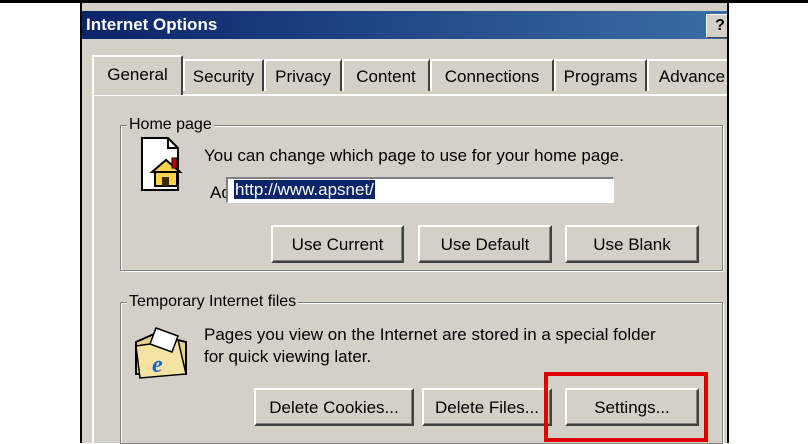 This screenshot has height=444, width=808. What do you see at coordinates (303, 75) in the screenshot?
I see `tab-privacy: Privacy` at bounding box center [303, 75].